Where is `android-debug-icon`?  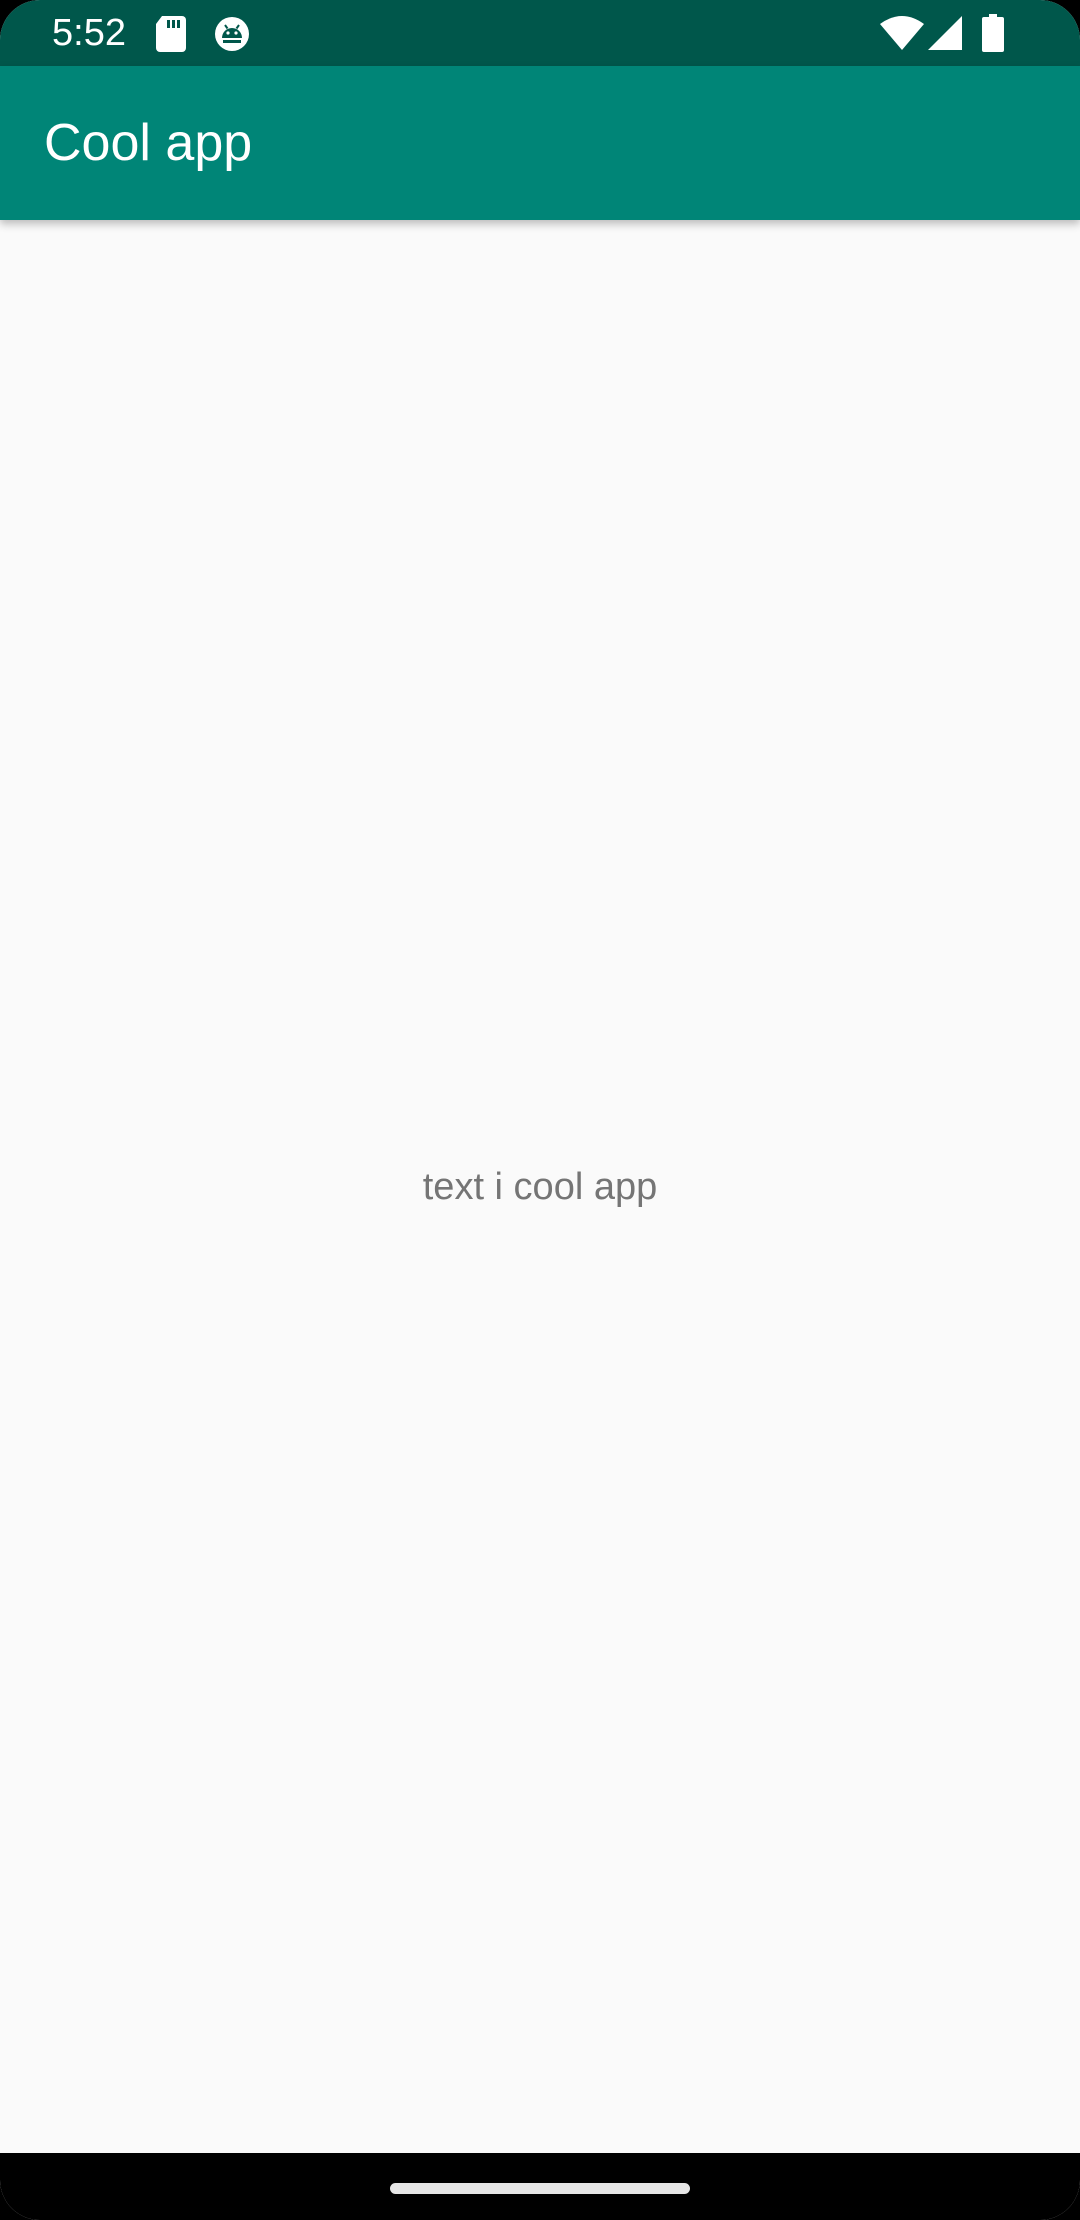 android-debug-icon is located at coordinates (232, 34).